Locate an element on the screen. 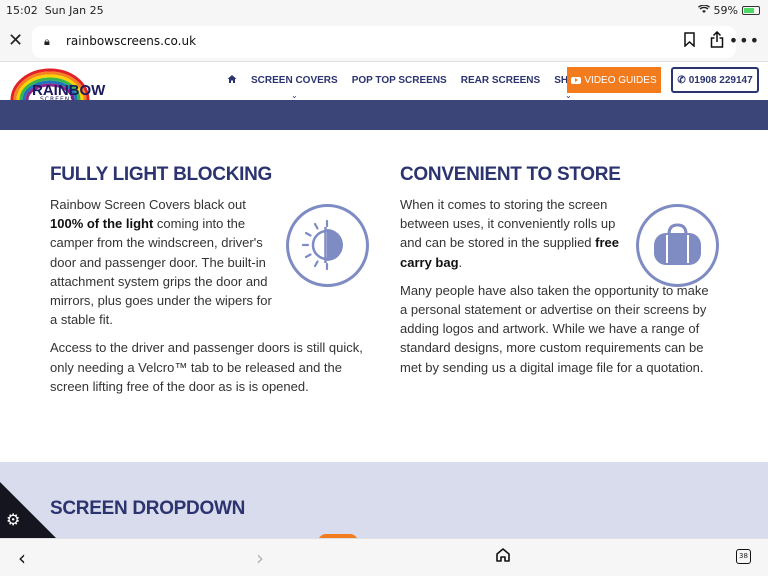 This screenshot has width=768, height=576. chevron-down-icon: ⌄ is located at coordinates (294, 95).